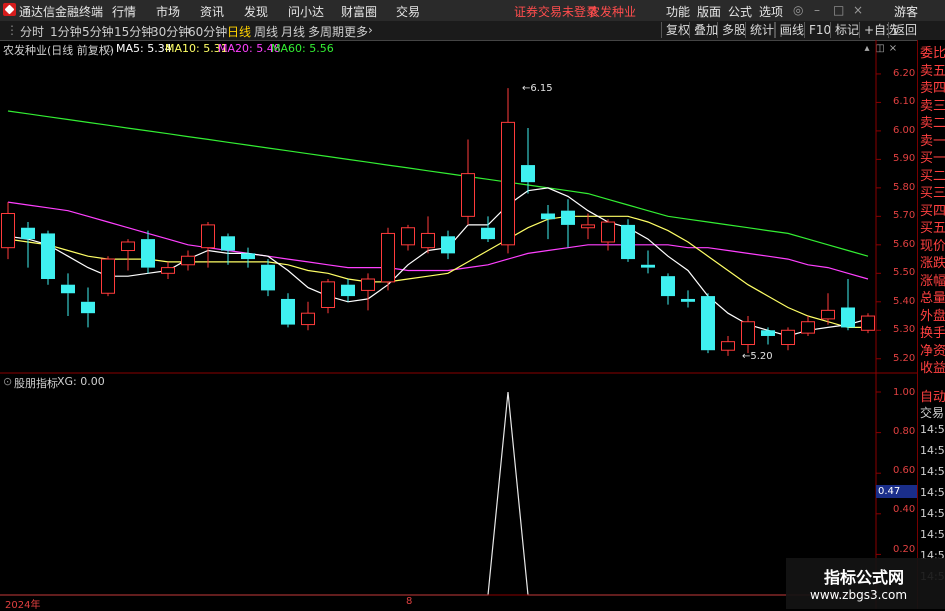  I want to click on rp-label: 涨跌, so click(932, 263).